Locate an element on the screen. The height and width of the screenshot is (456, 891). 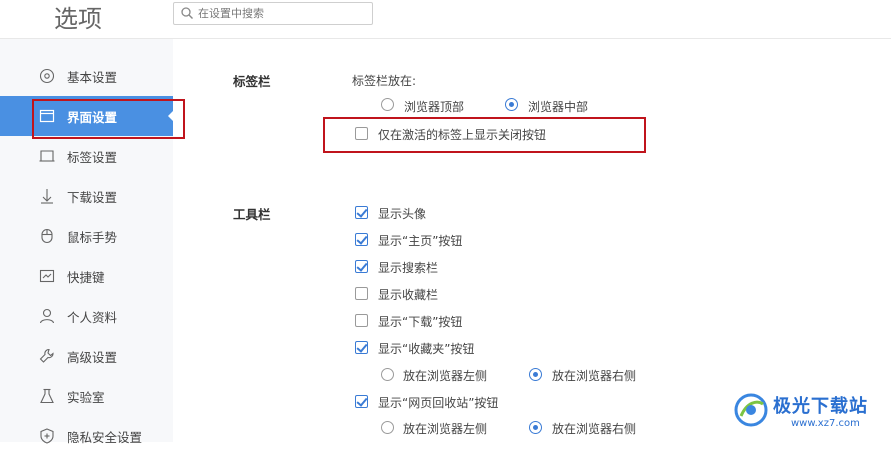
sidebar-item-label: 实验室 is located at coordinates (86, 397).